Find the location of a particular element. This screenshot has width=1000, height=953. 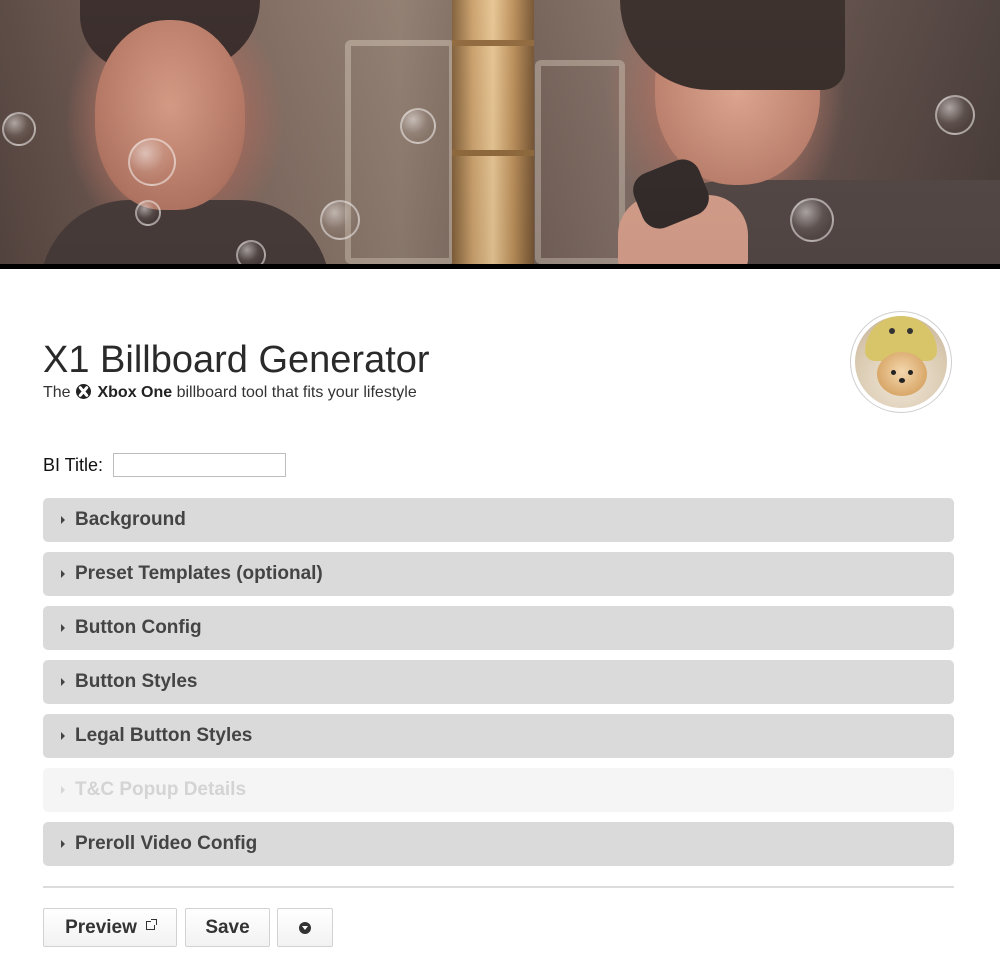

panel-label: Preset Templates (optional) is located at coordinates (199, 573).